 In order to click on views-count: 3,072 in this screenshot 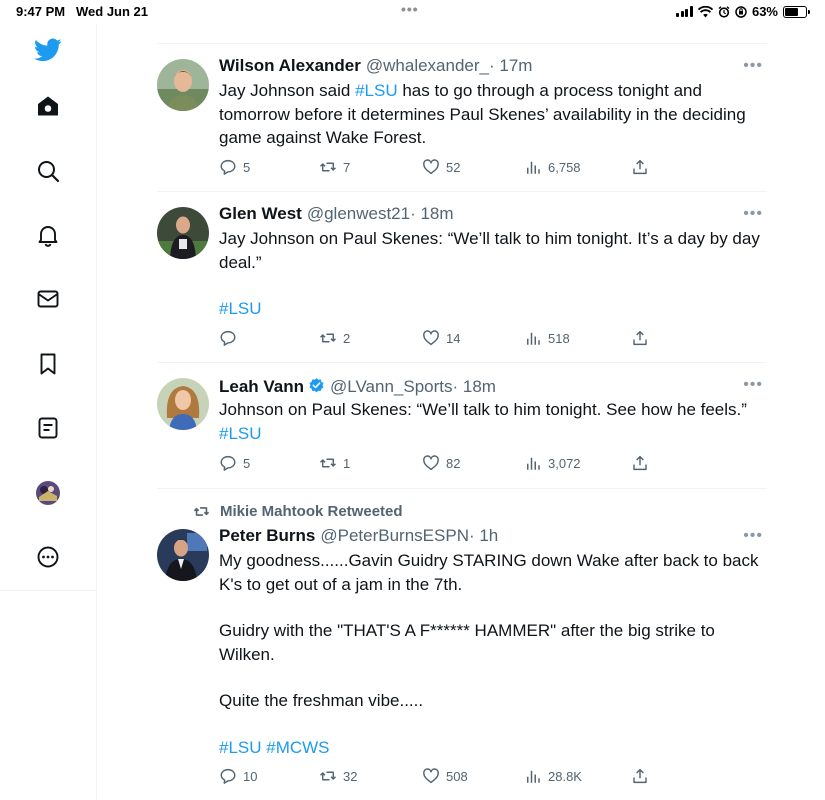, I will do `click(564, 463)`.